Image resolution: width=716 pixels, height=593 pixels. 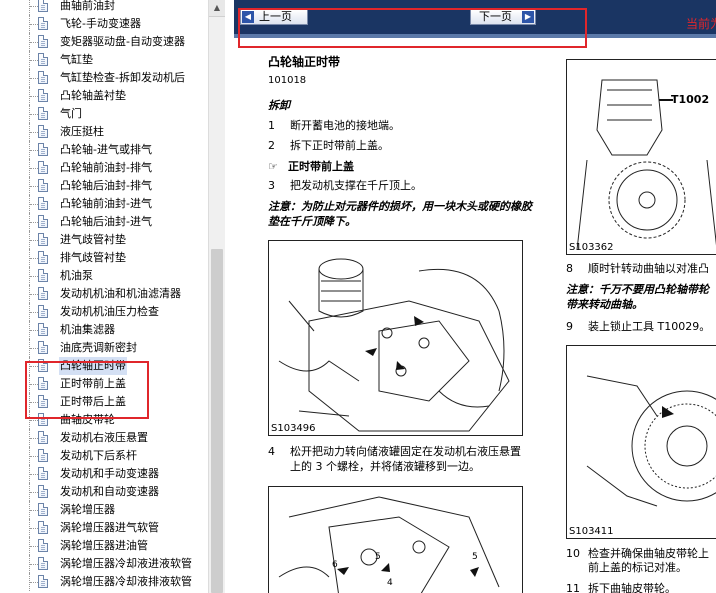 I want to click on tree-item-label: 进气歧管衬垫, so click(x=93, y=239).